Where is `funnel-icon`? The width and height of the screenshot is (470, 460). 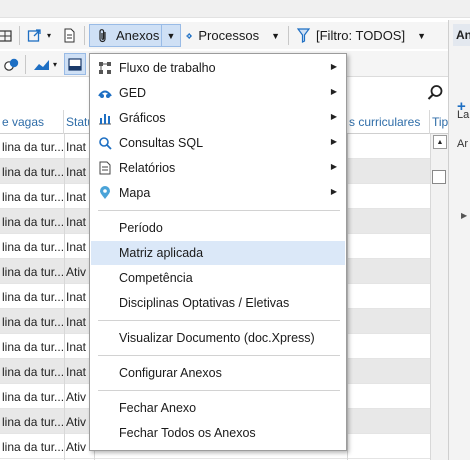
funnel-icon is located at coordinates (303, 35).